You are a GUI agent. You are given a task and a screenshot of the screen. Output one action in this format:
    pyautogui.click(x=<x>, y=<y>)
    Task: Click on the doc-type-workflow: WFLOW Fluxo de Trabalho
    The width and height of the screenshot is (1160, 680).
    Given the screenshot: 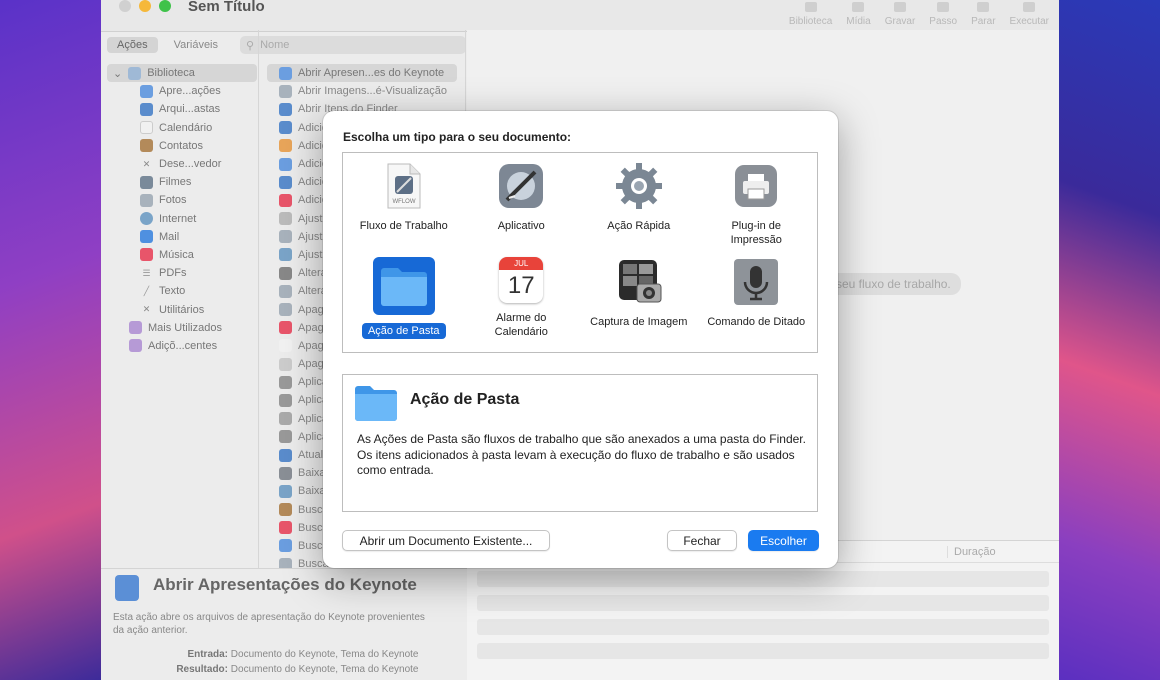 What is the action you would take?
    pyautogui.click(x=404, y=205)
    